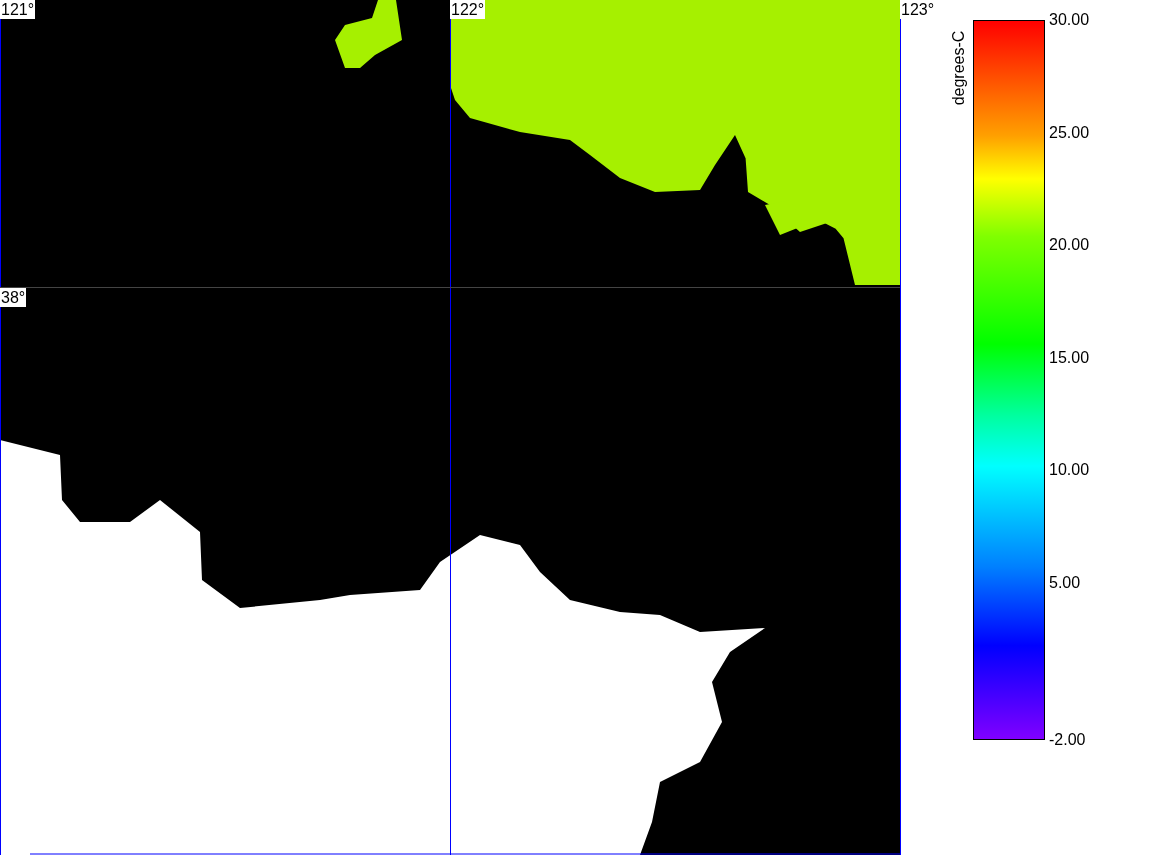  I want to click on scale-tick-label: 30.00, so click(1069, 20).